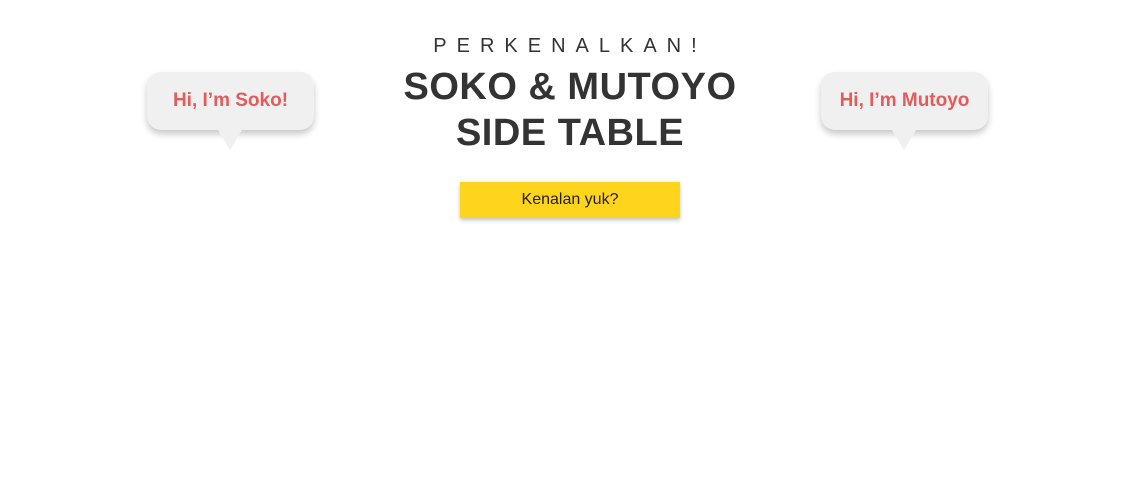  What do you see at coordinates (570, 200) in the screenshot?
I see `kenalan-button: Kenalan yuk?` at bounding box center [570, 200].